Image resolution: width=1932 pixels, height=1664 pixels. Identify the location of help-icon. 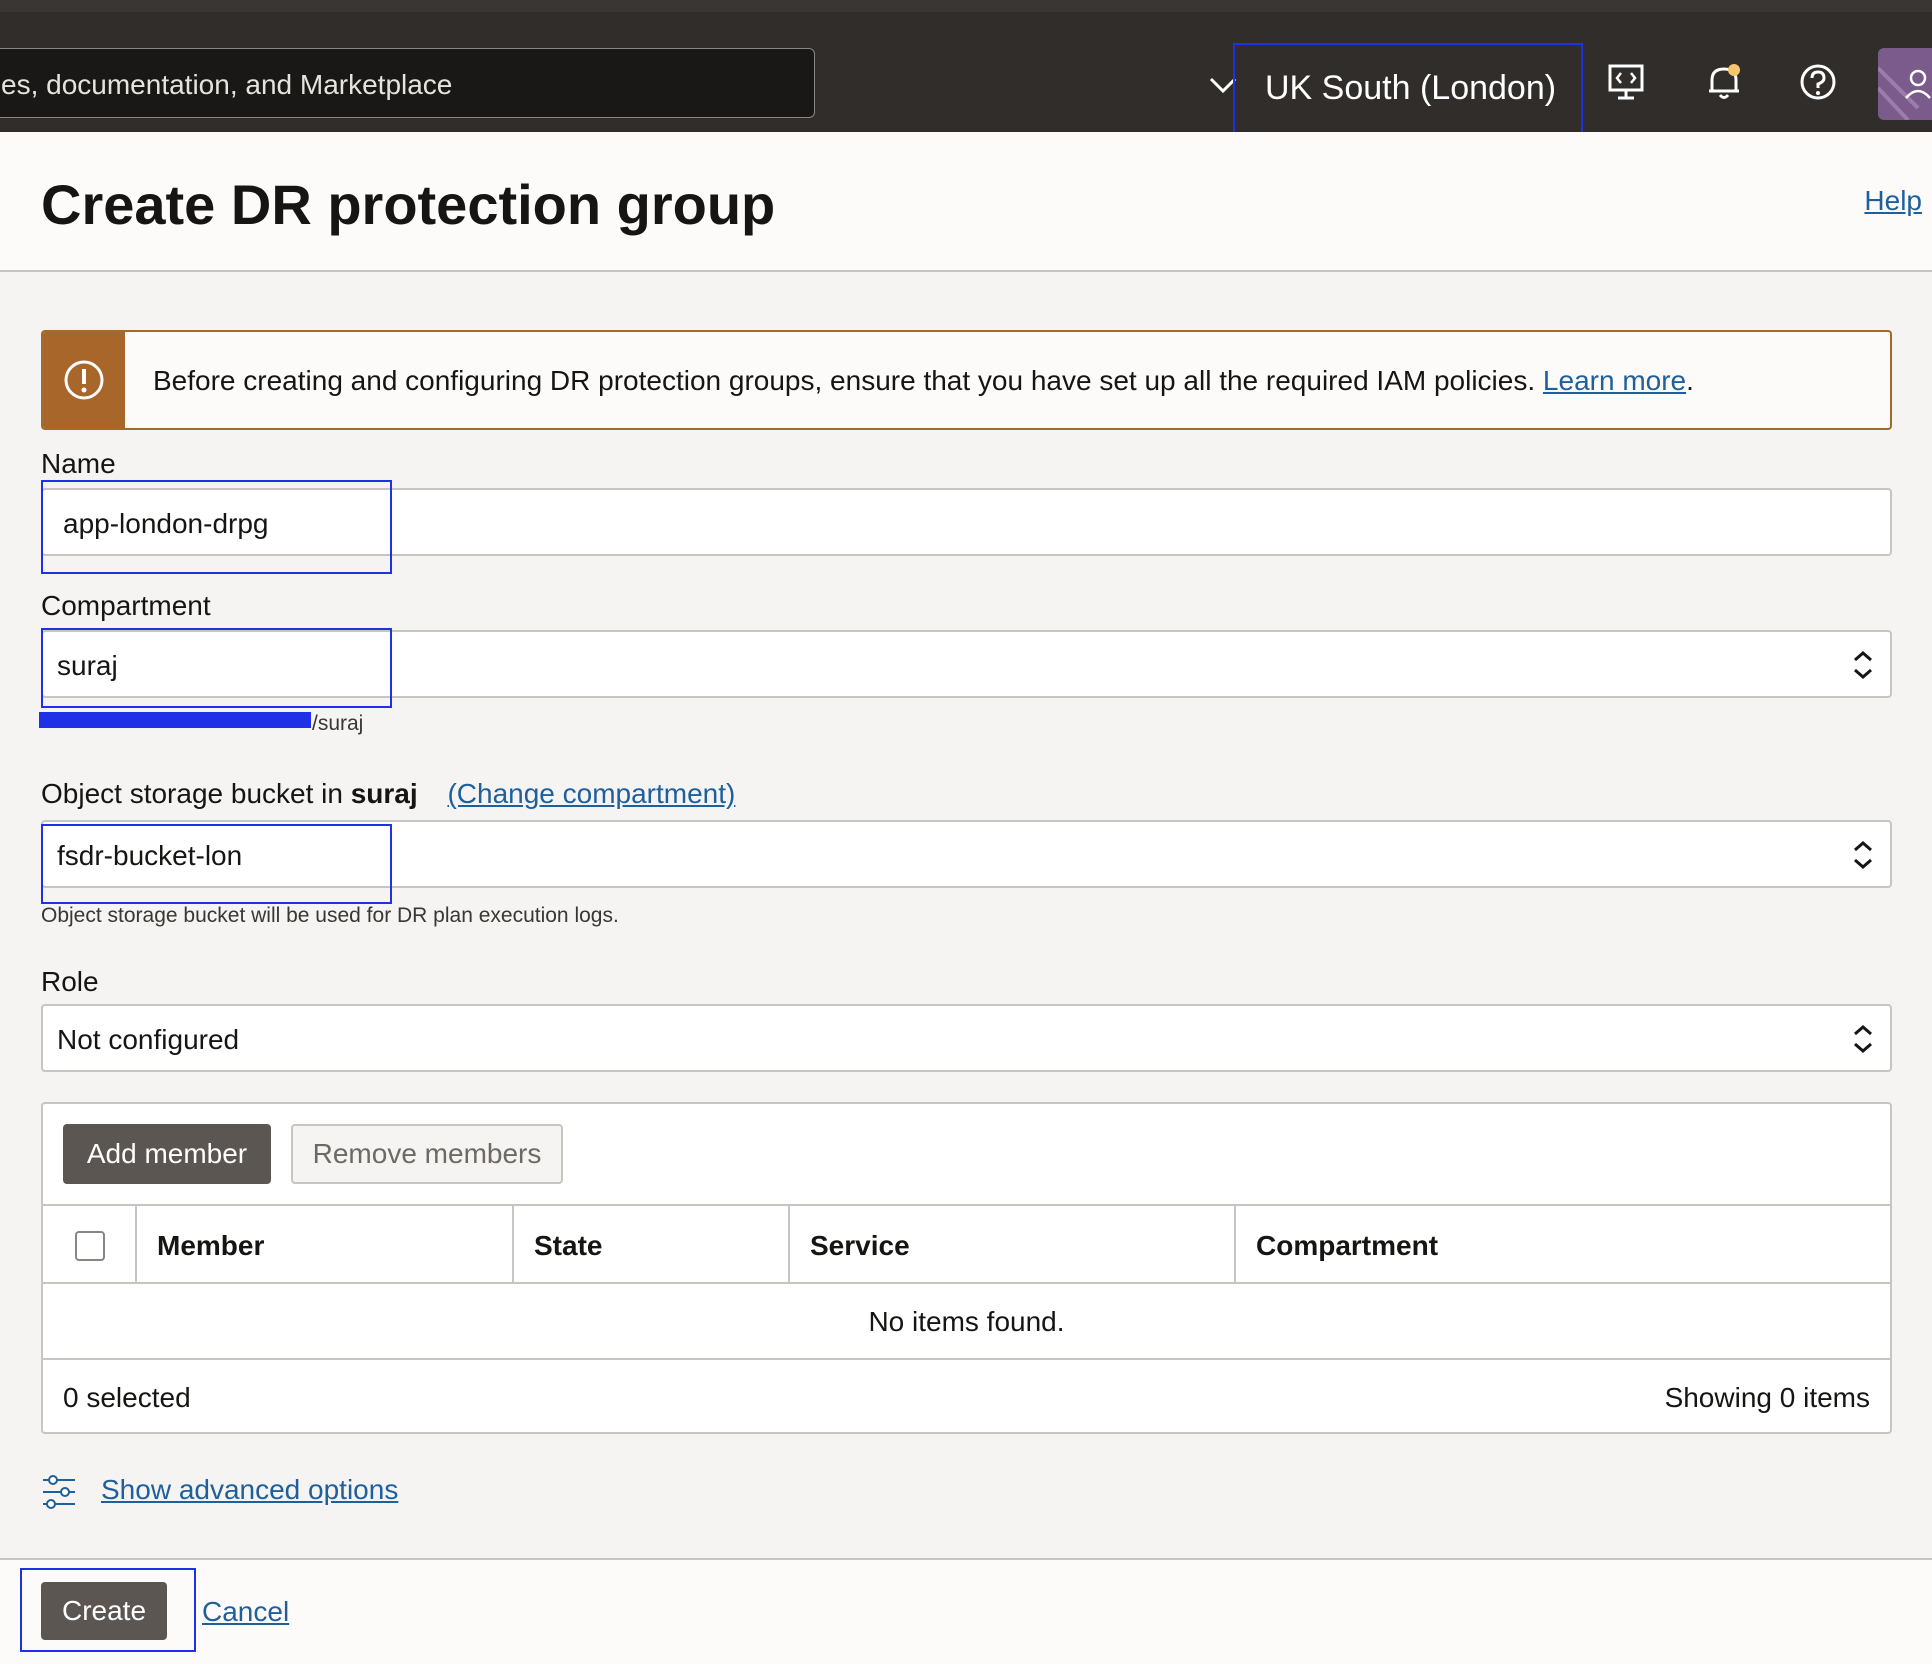
(1818, 82).